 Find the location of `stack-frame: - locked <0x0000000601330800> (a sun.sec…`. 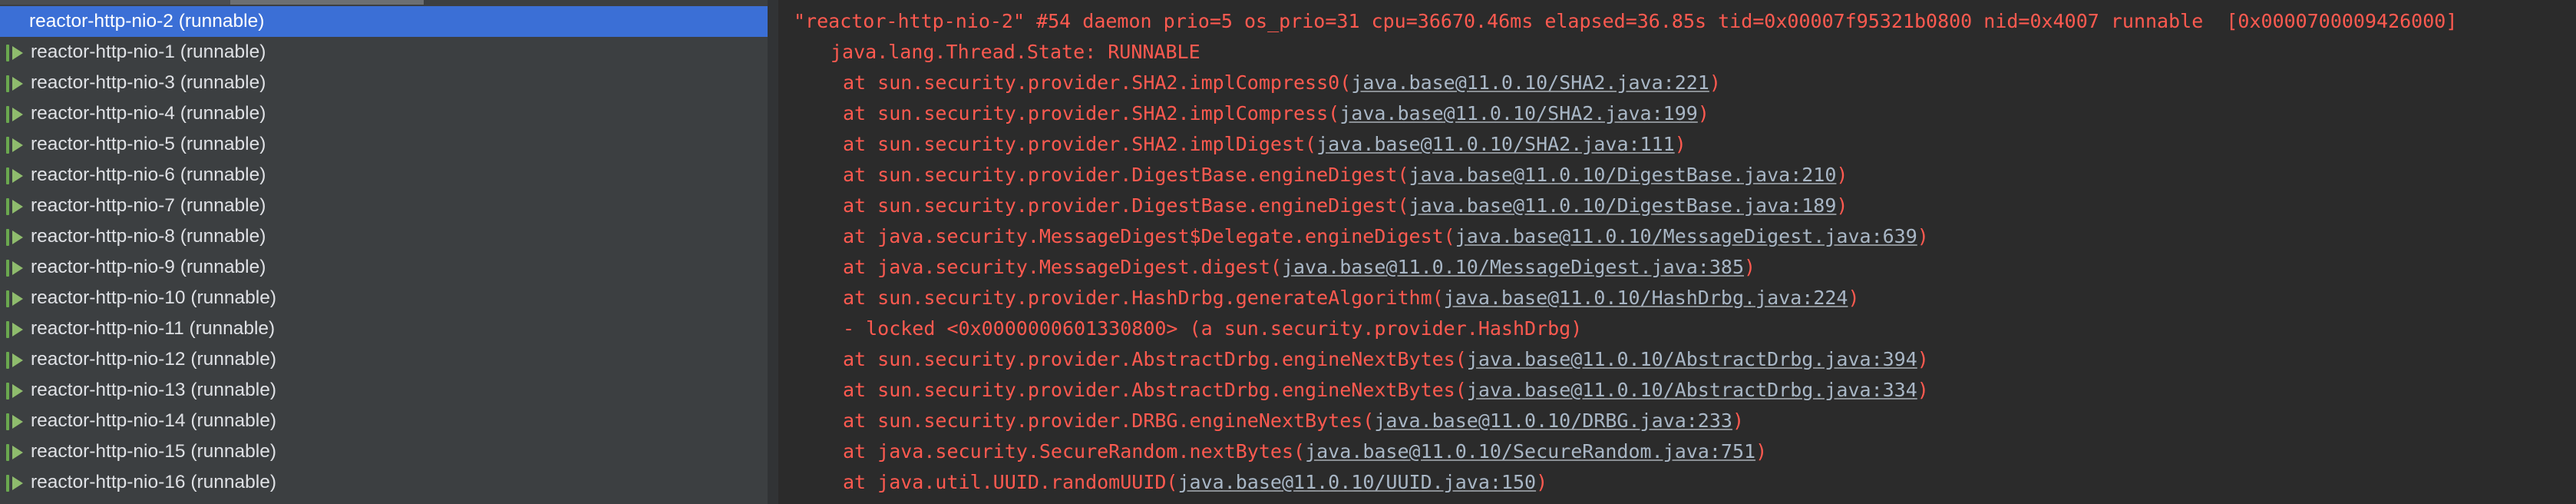

stack-frame: - locked <0x0000000601330800> (a sun.sec… is located at coordinates (1212, 329).